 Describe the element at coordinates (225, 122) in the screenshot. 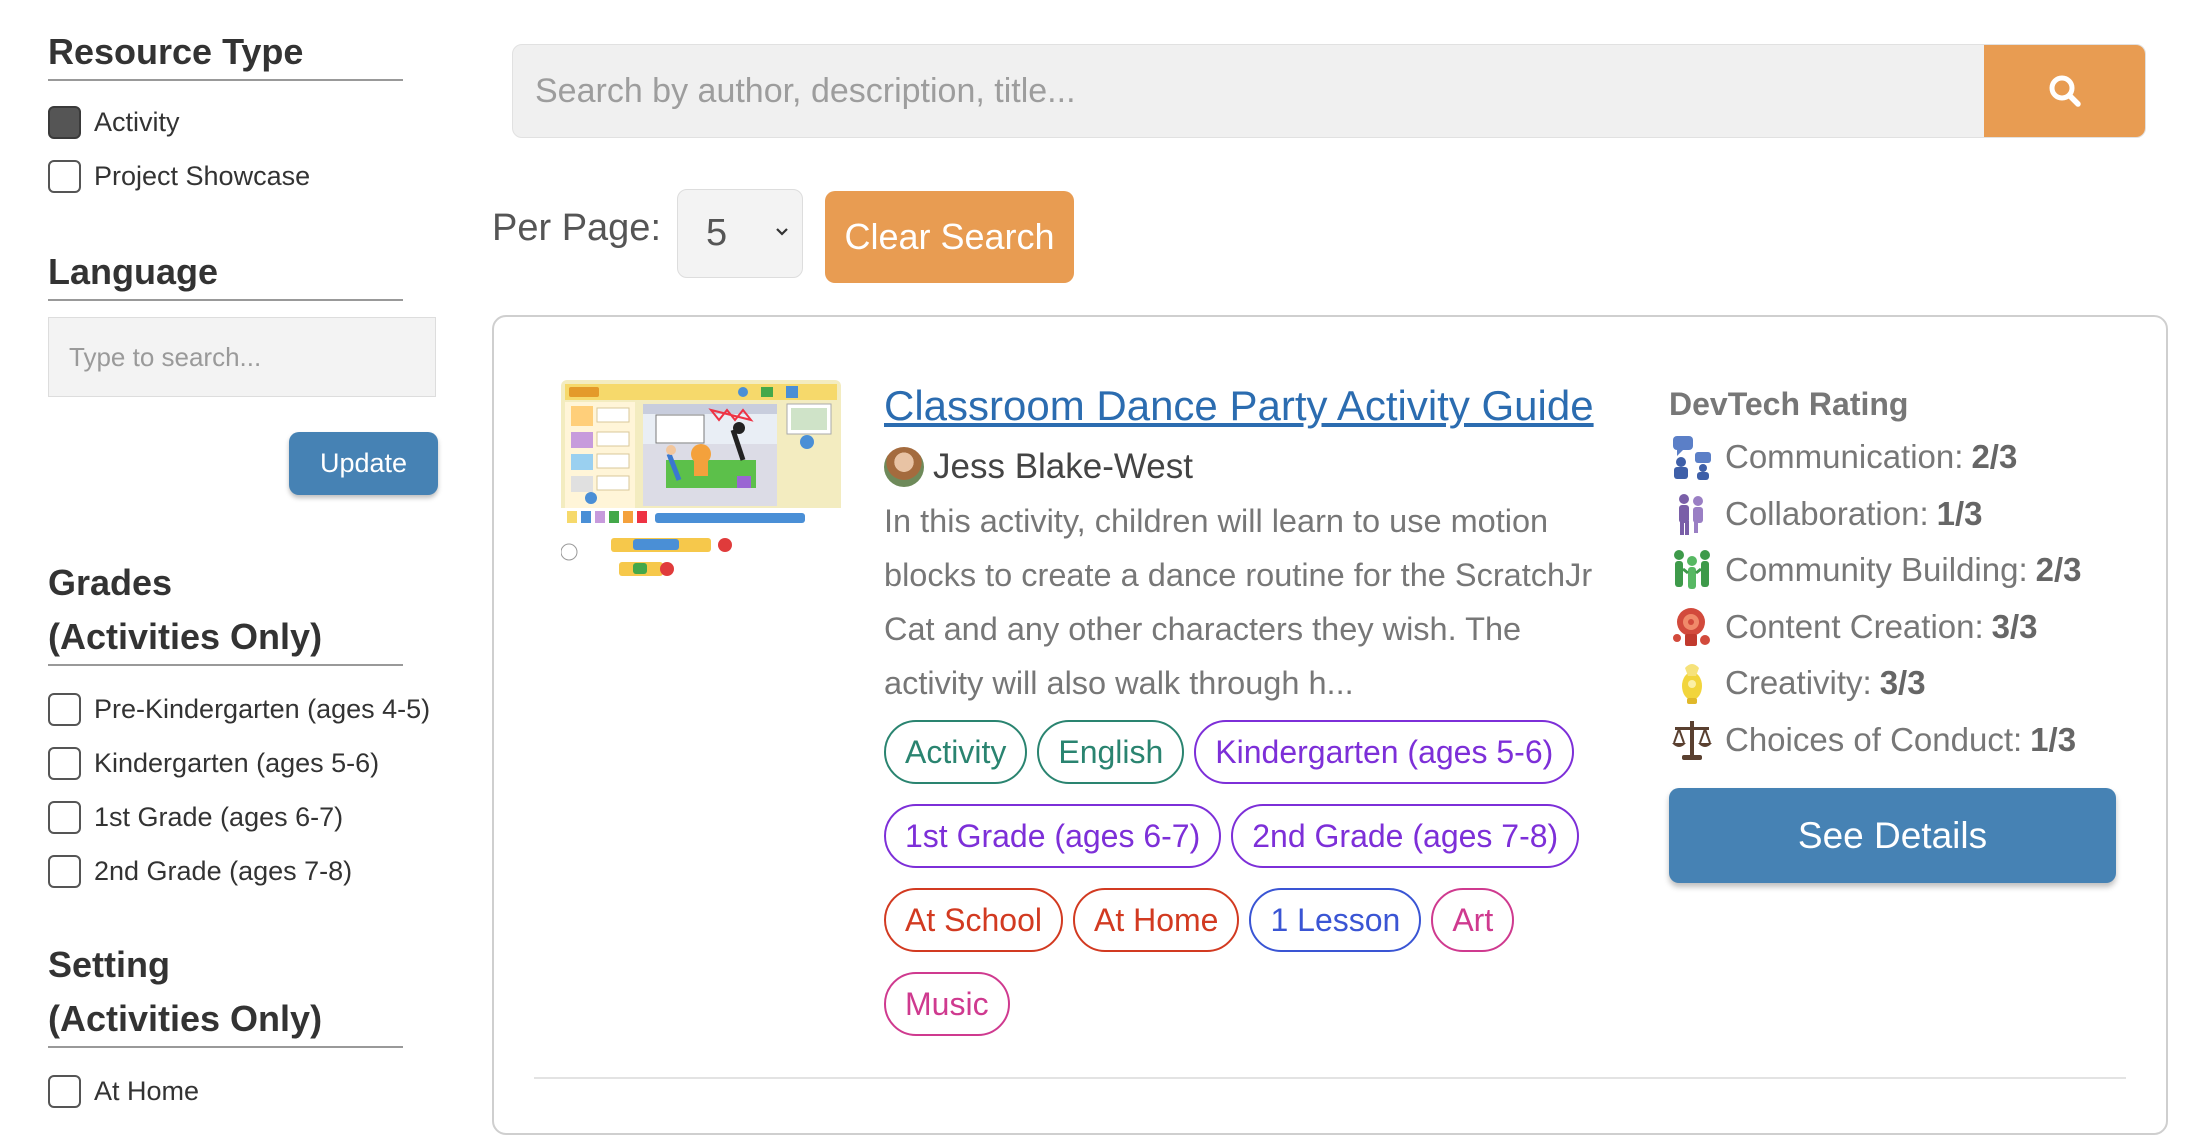

I see `filter-activity: Activity` at that location.